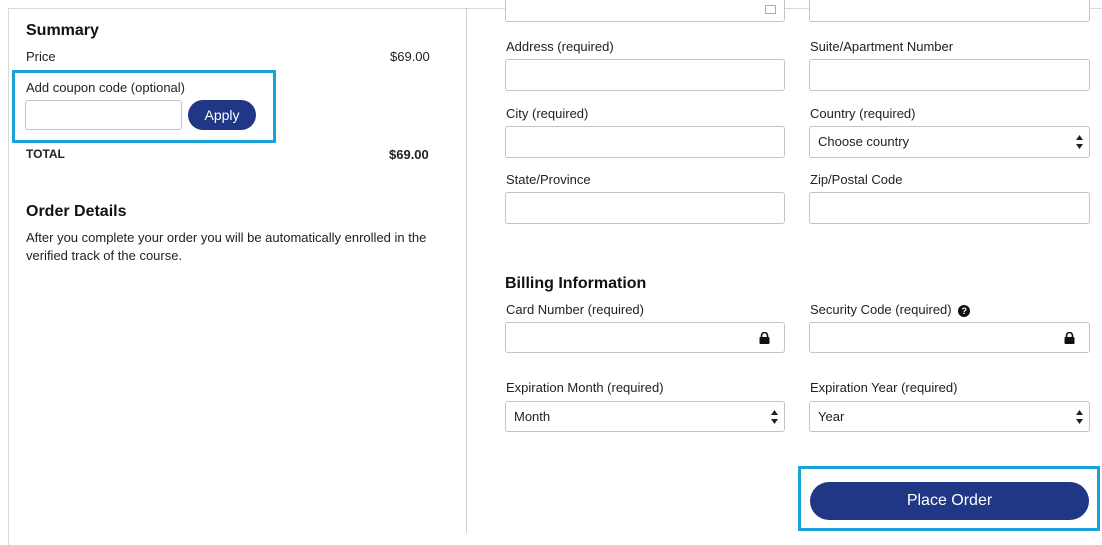 The image size is (1102, 545). Describe the element at coordinates (41, 56) in the screenshot. I see `price-label: Price` at that location.